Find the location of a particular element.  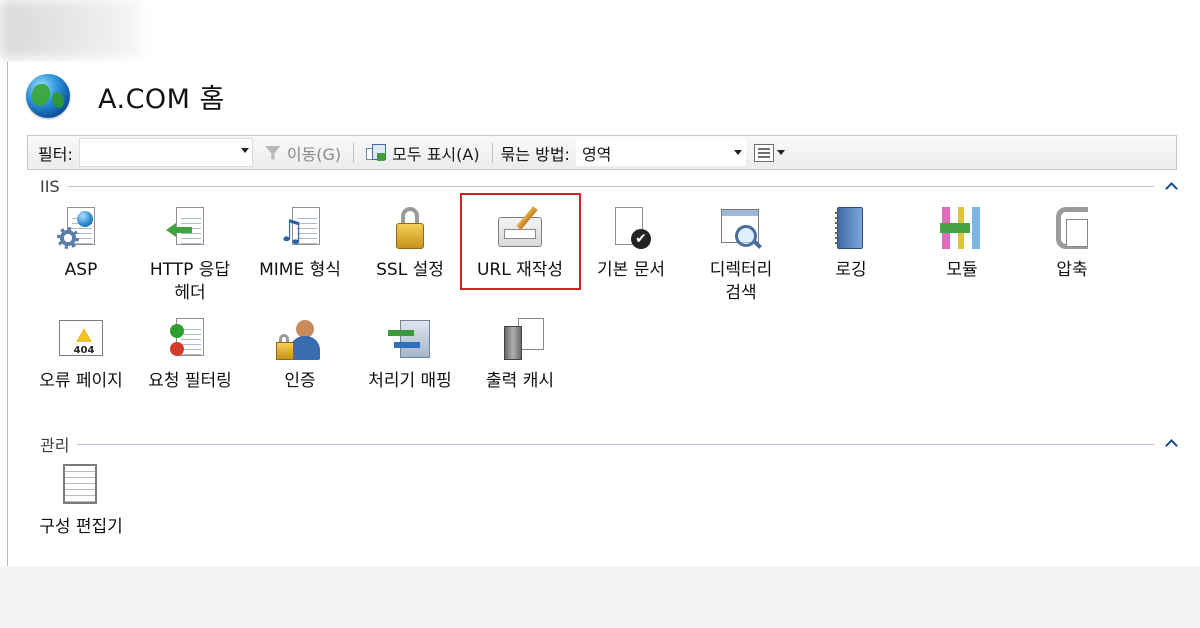

blurred-tab is located at coordinates (70, 29).